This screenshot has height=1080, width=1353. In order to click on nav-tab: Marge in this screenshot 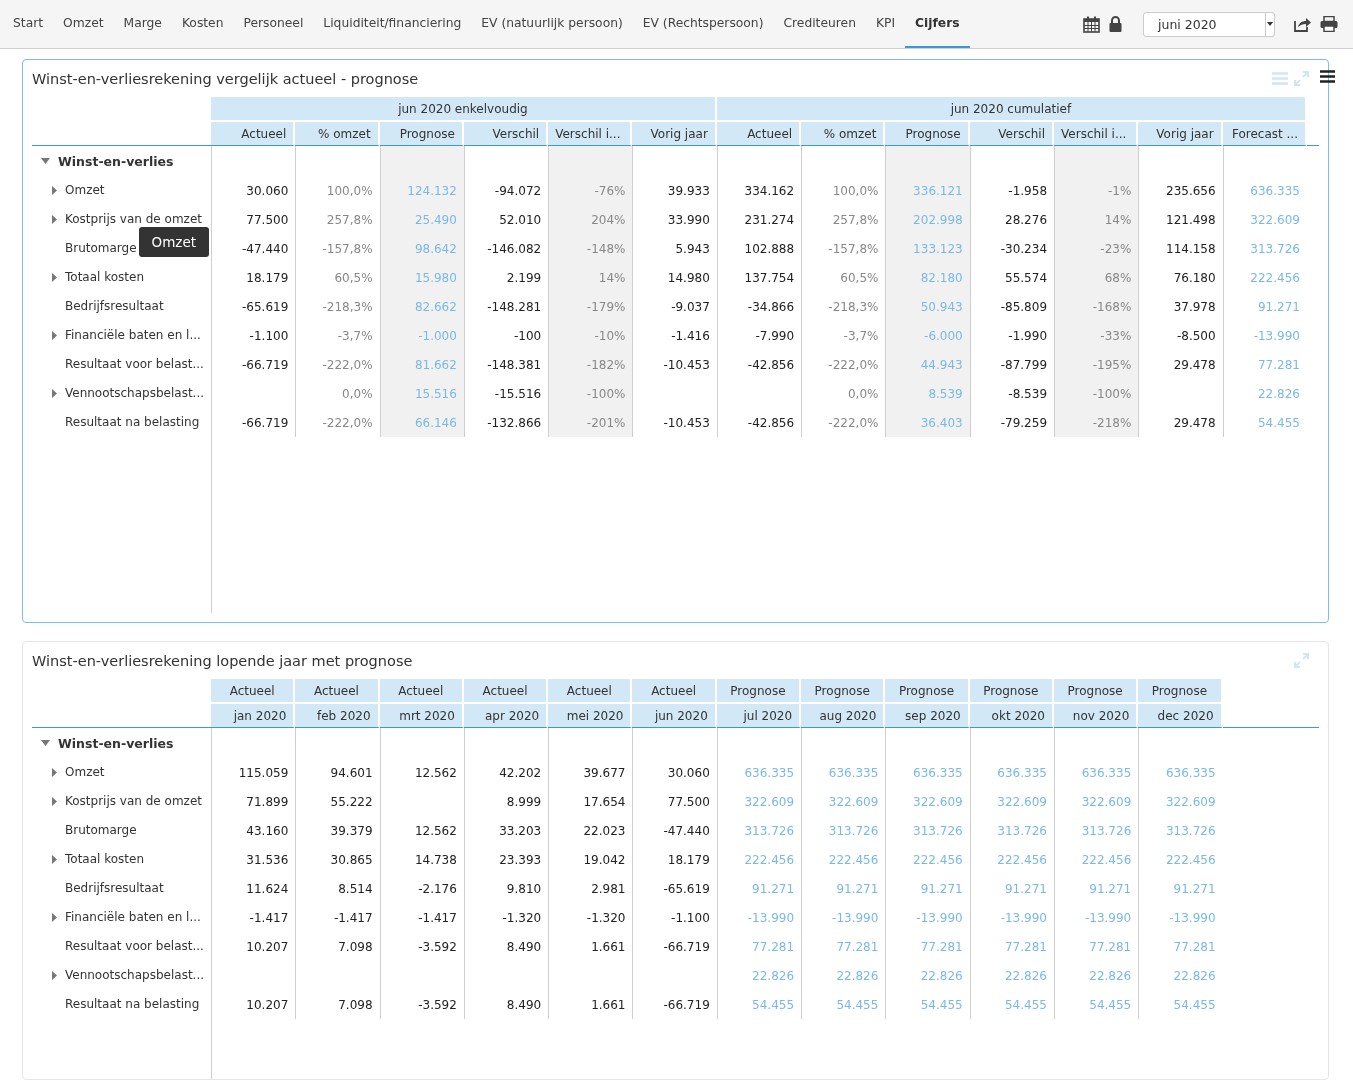, I will do `click(142, 24)`.